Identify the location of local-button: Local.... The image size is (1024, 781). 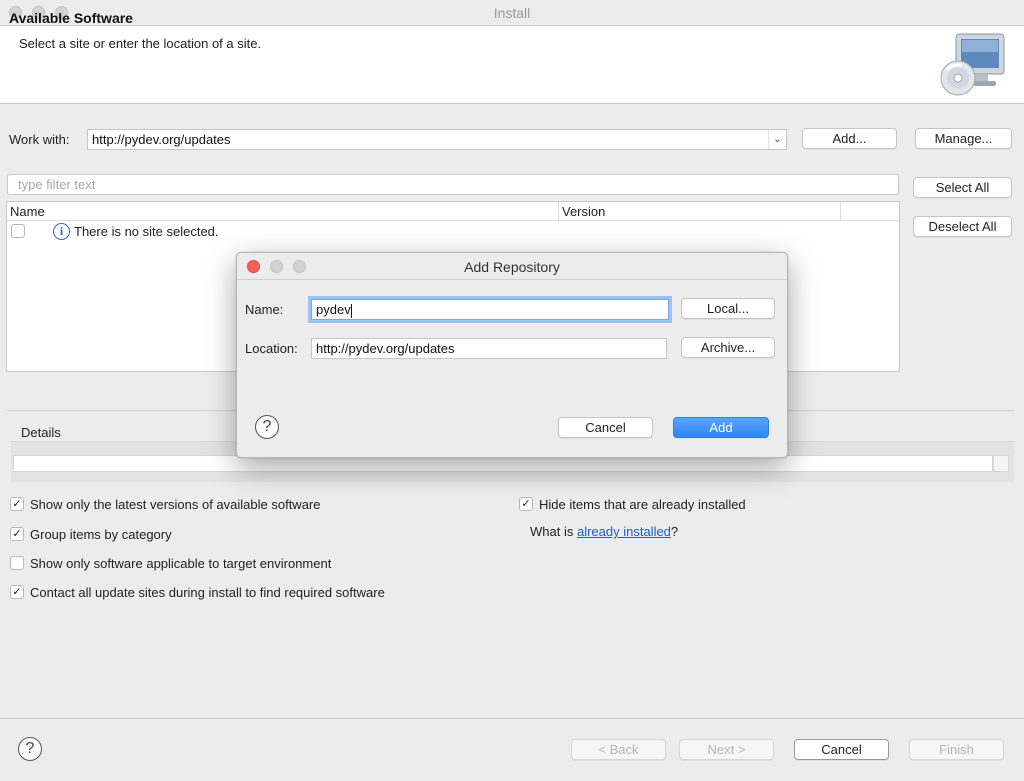
(728, 308).